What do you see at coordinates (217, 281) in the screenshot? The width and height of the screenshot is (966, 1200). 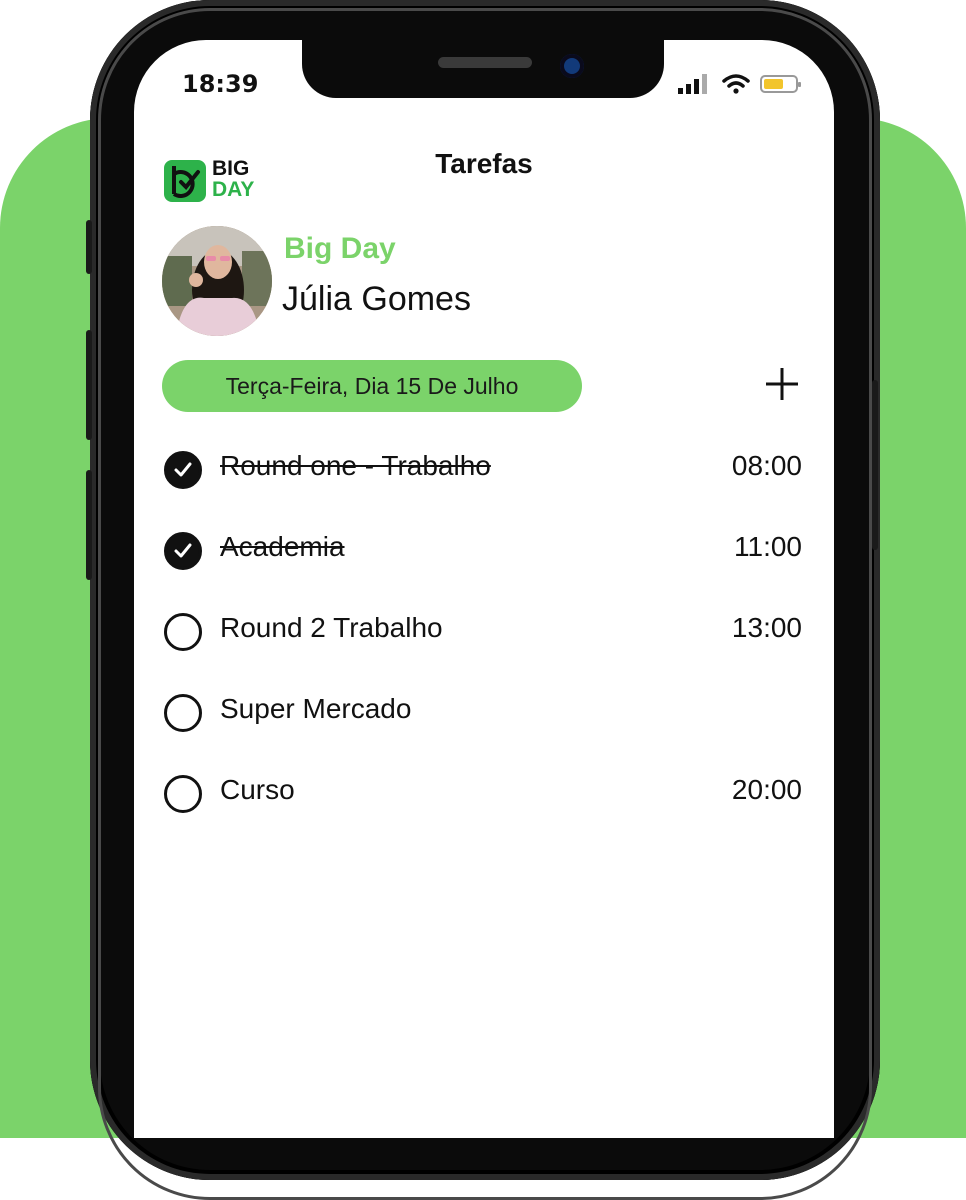 I see `avatar` at bounding box center [217, 281].